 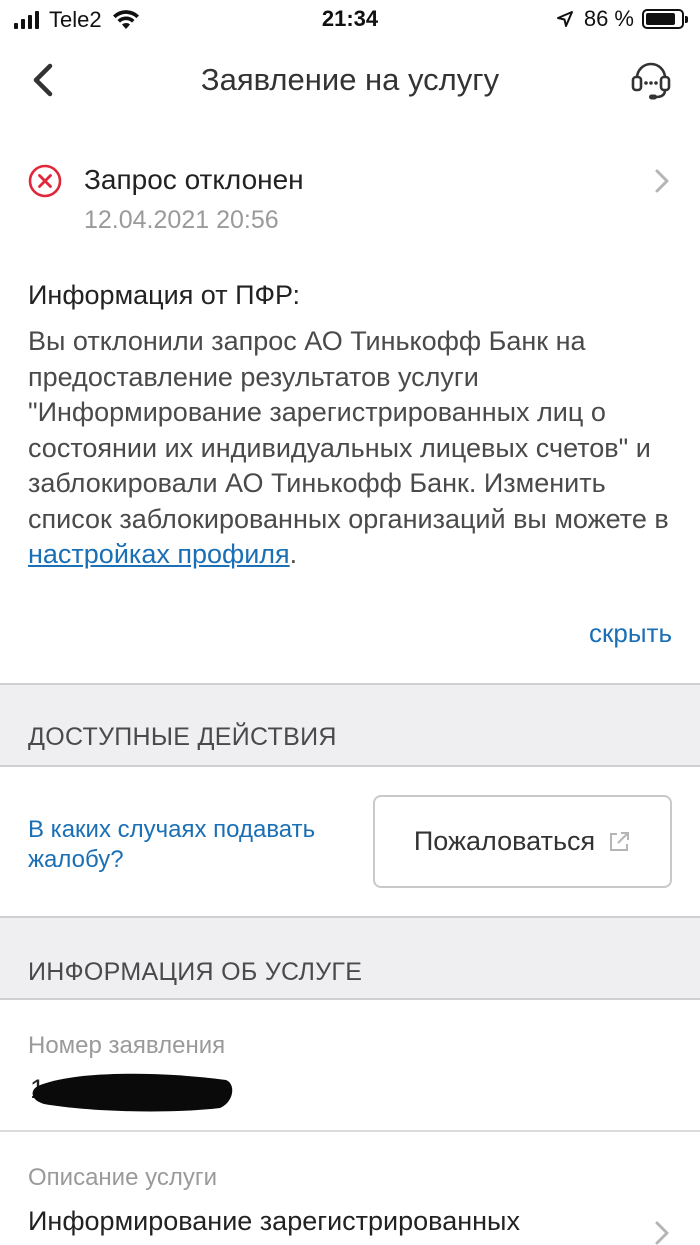 I want to click on complaint-help-link: В каких случаях подавать жалобу?, so click(x=178, y=845).